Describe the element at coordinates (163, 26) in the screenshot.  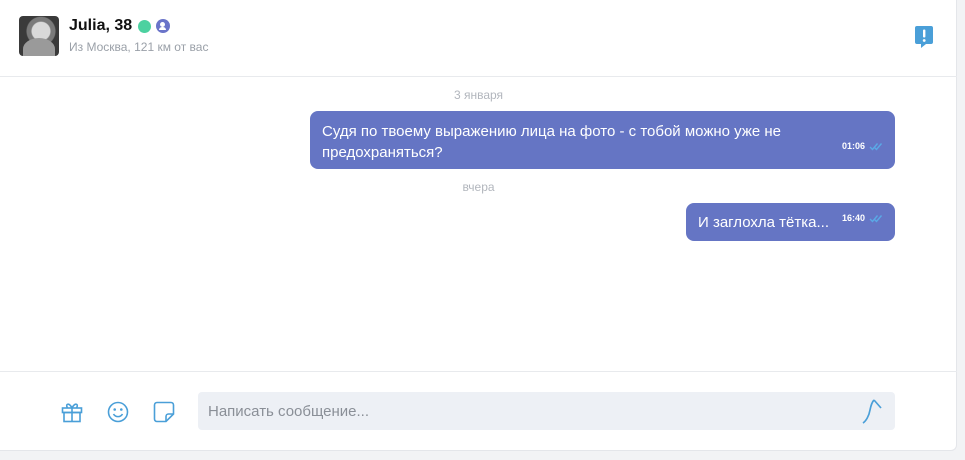
I see `verified-user-icon` at that location.